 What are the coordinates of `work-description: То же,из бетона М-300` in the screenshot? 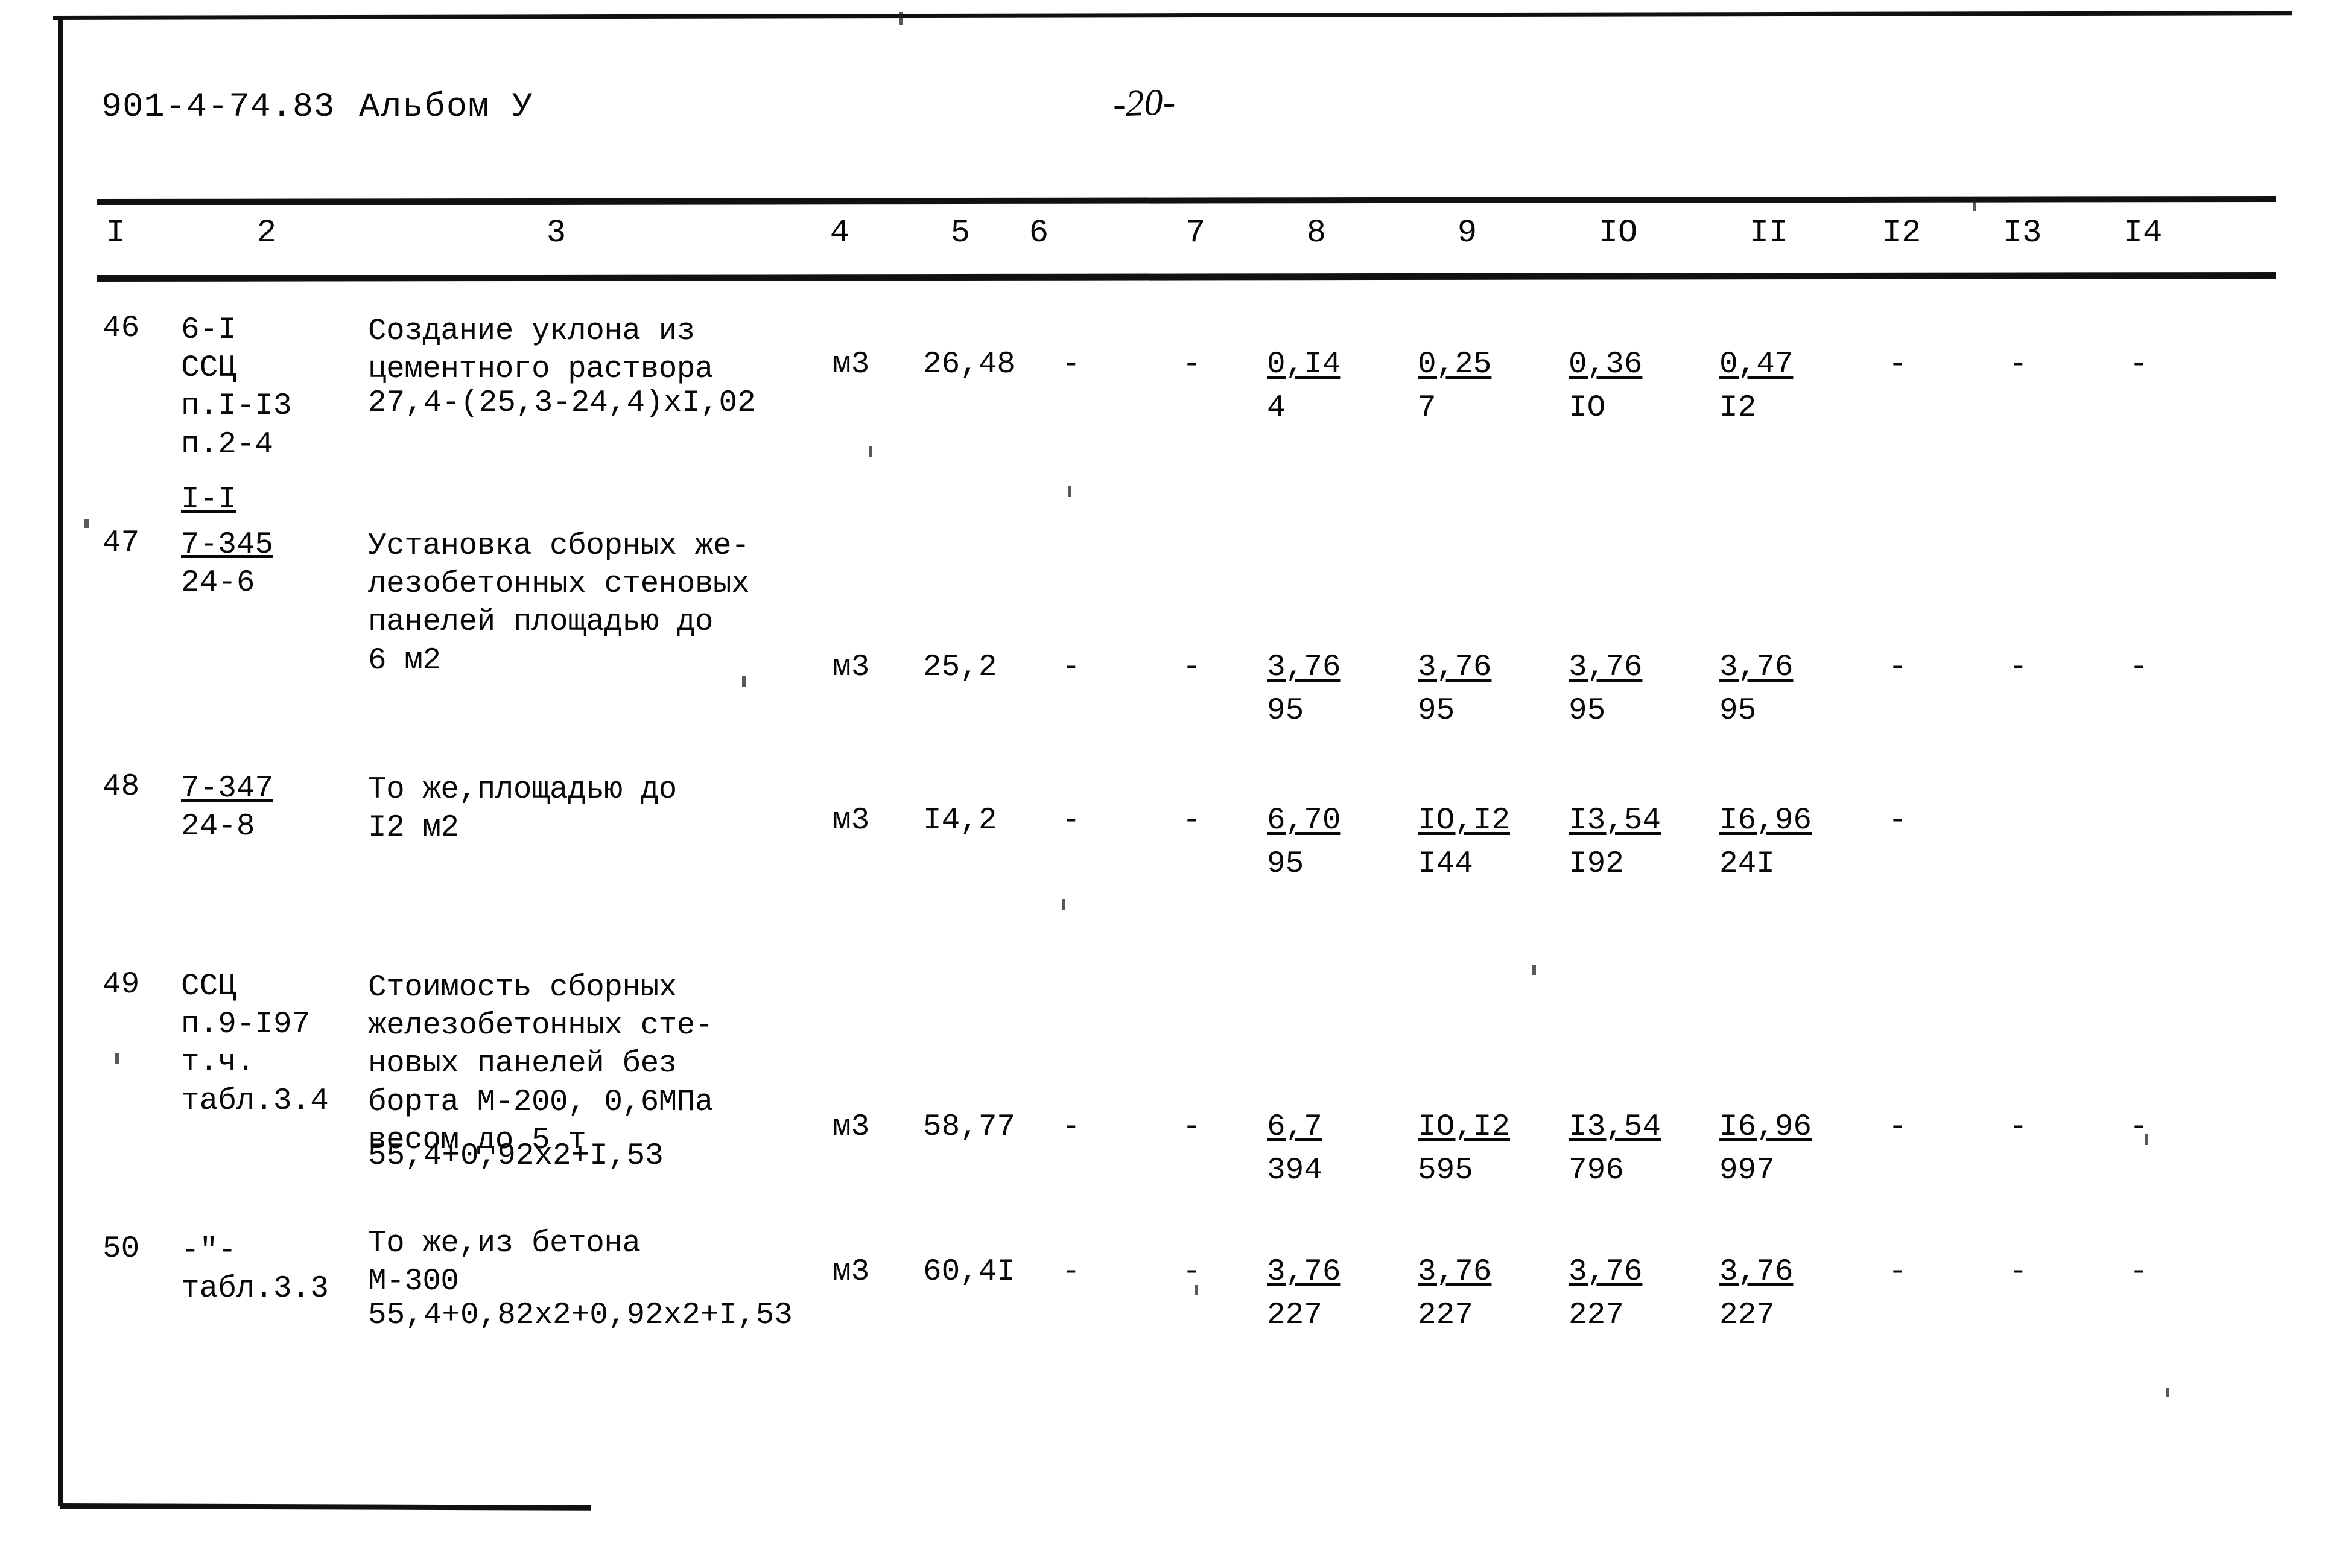 It's located at (505, 1263).